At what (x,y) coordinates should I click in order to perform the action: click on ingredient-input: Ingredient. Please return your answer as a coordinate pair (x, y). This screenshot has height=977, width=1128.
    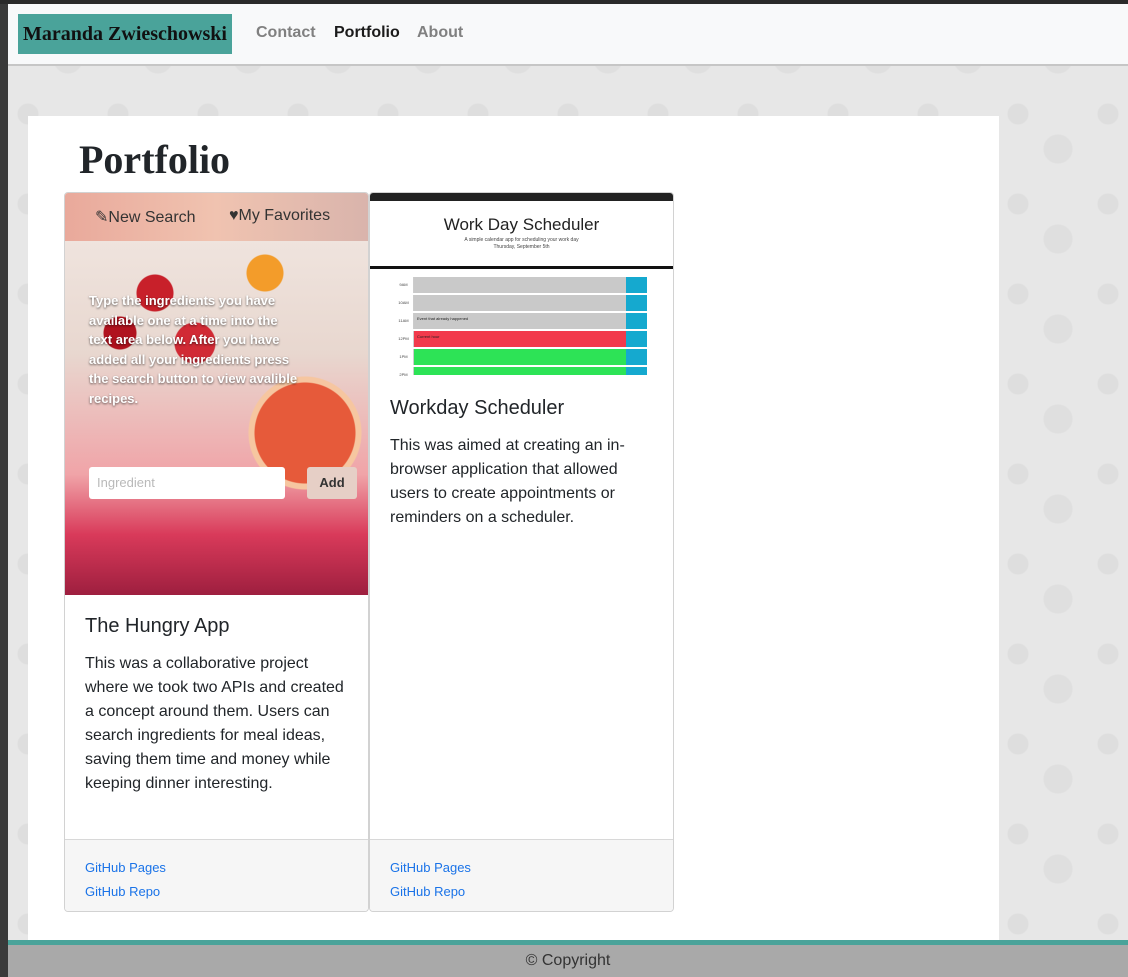
    Looking at the image, I should click on (187, 483).